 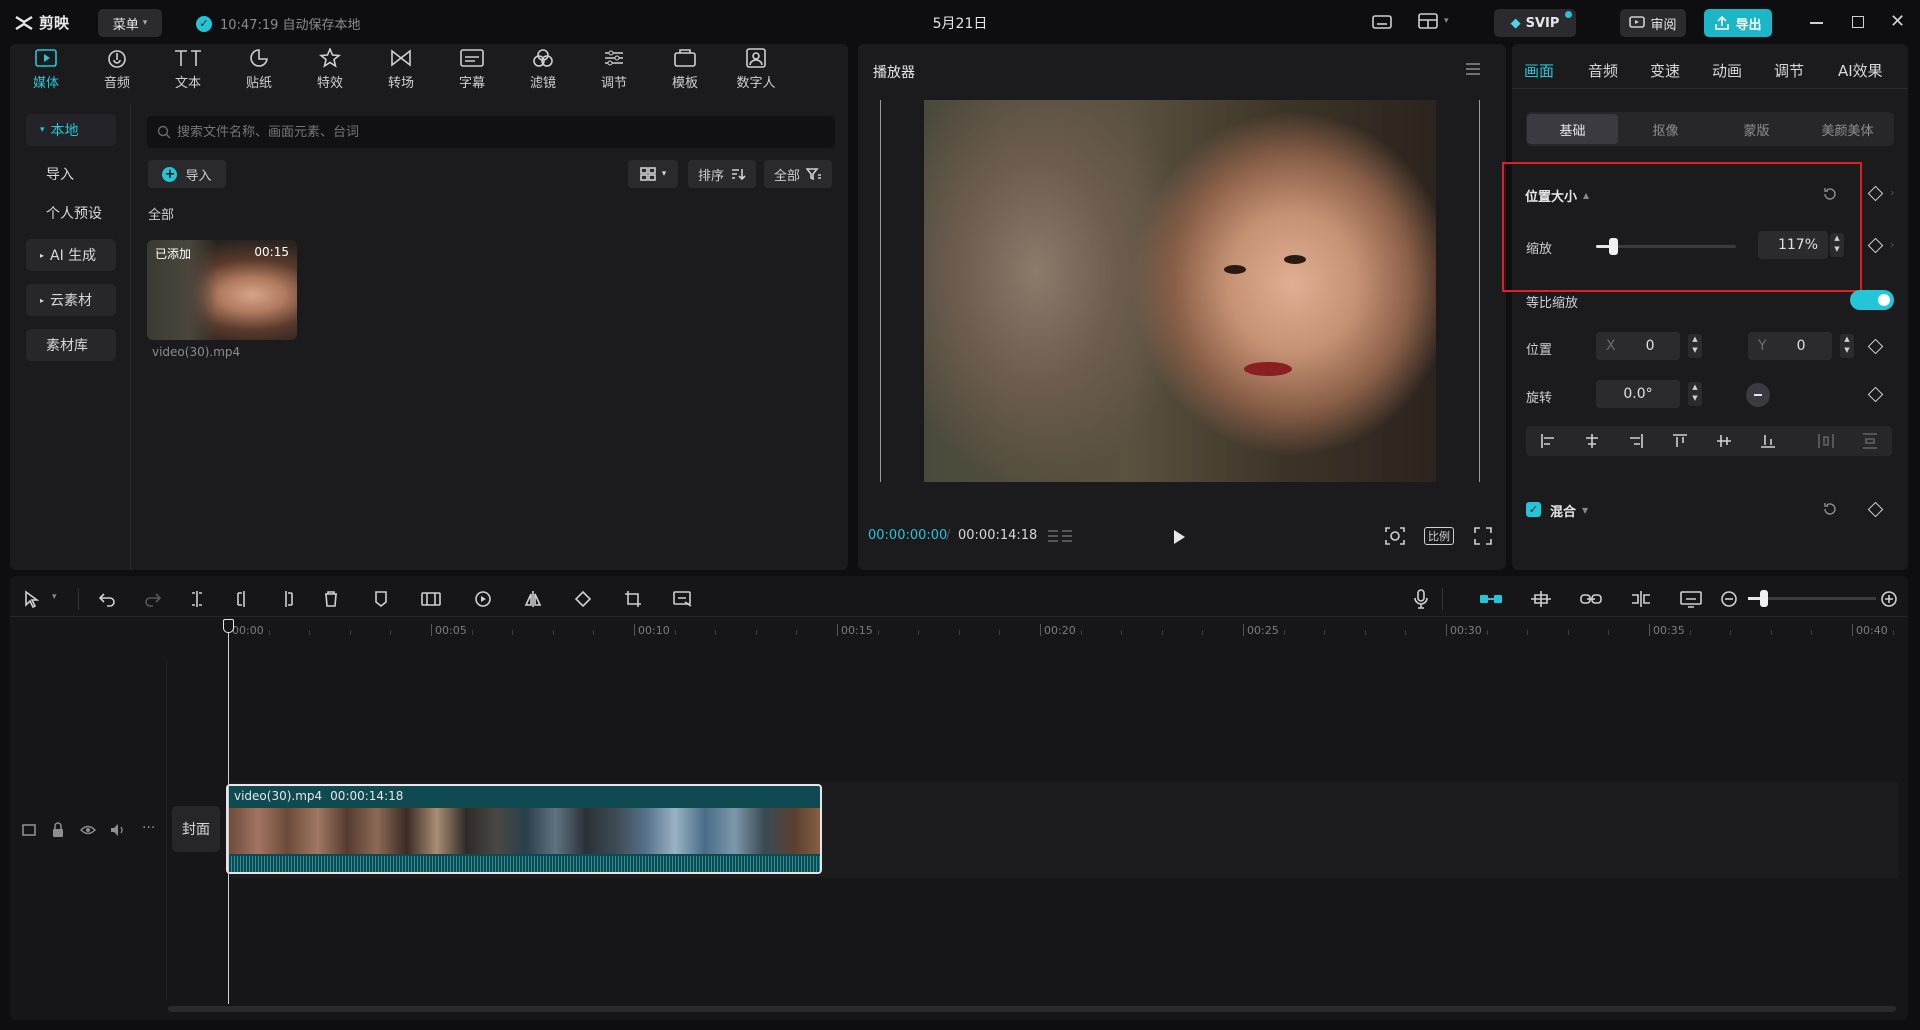 I want to click on view-mode-button: ▾, so click(x=653, y=174).